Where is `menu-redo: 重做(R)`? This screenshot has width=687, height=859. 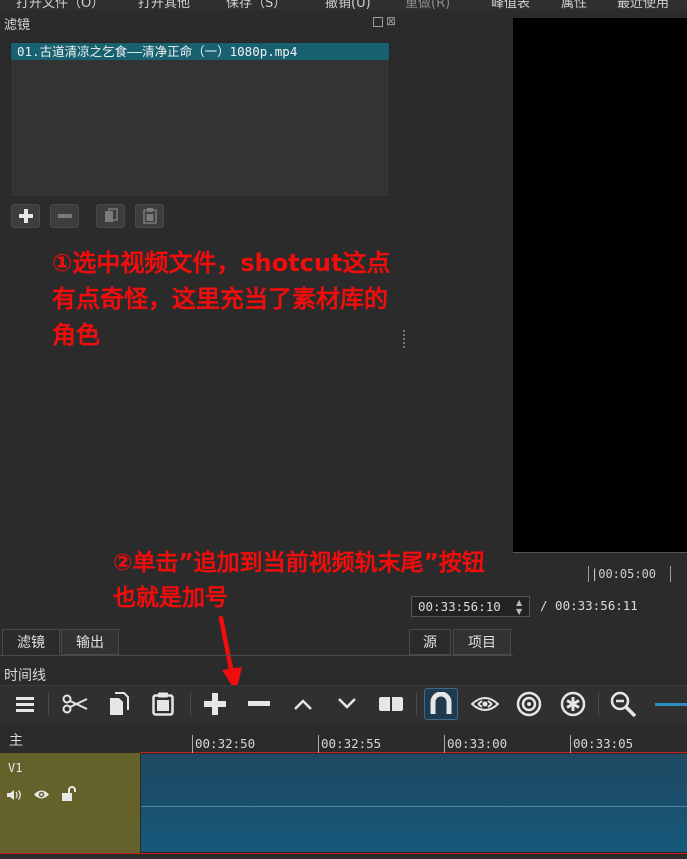
menu-redo: 重做(R) is located at coordinates (427, 5).